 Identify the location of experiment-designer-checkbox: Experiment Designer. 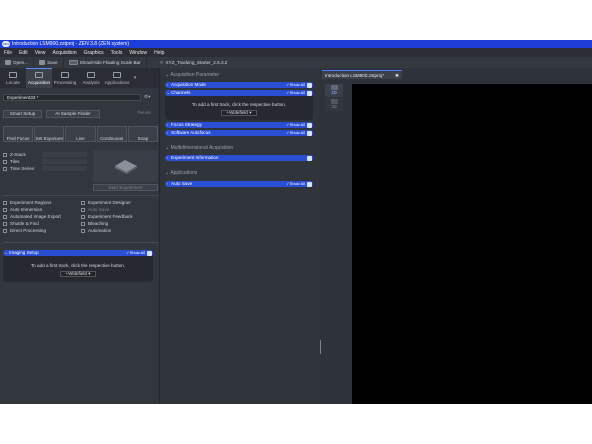
(119, 202).